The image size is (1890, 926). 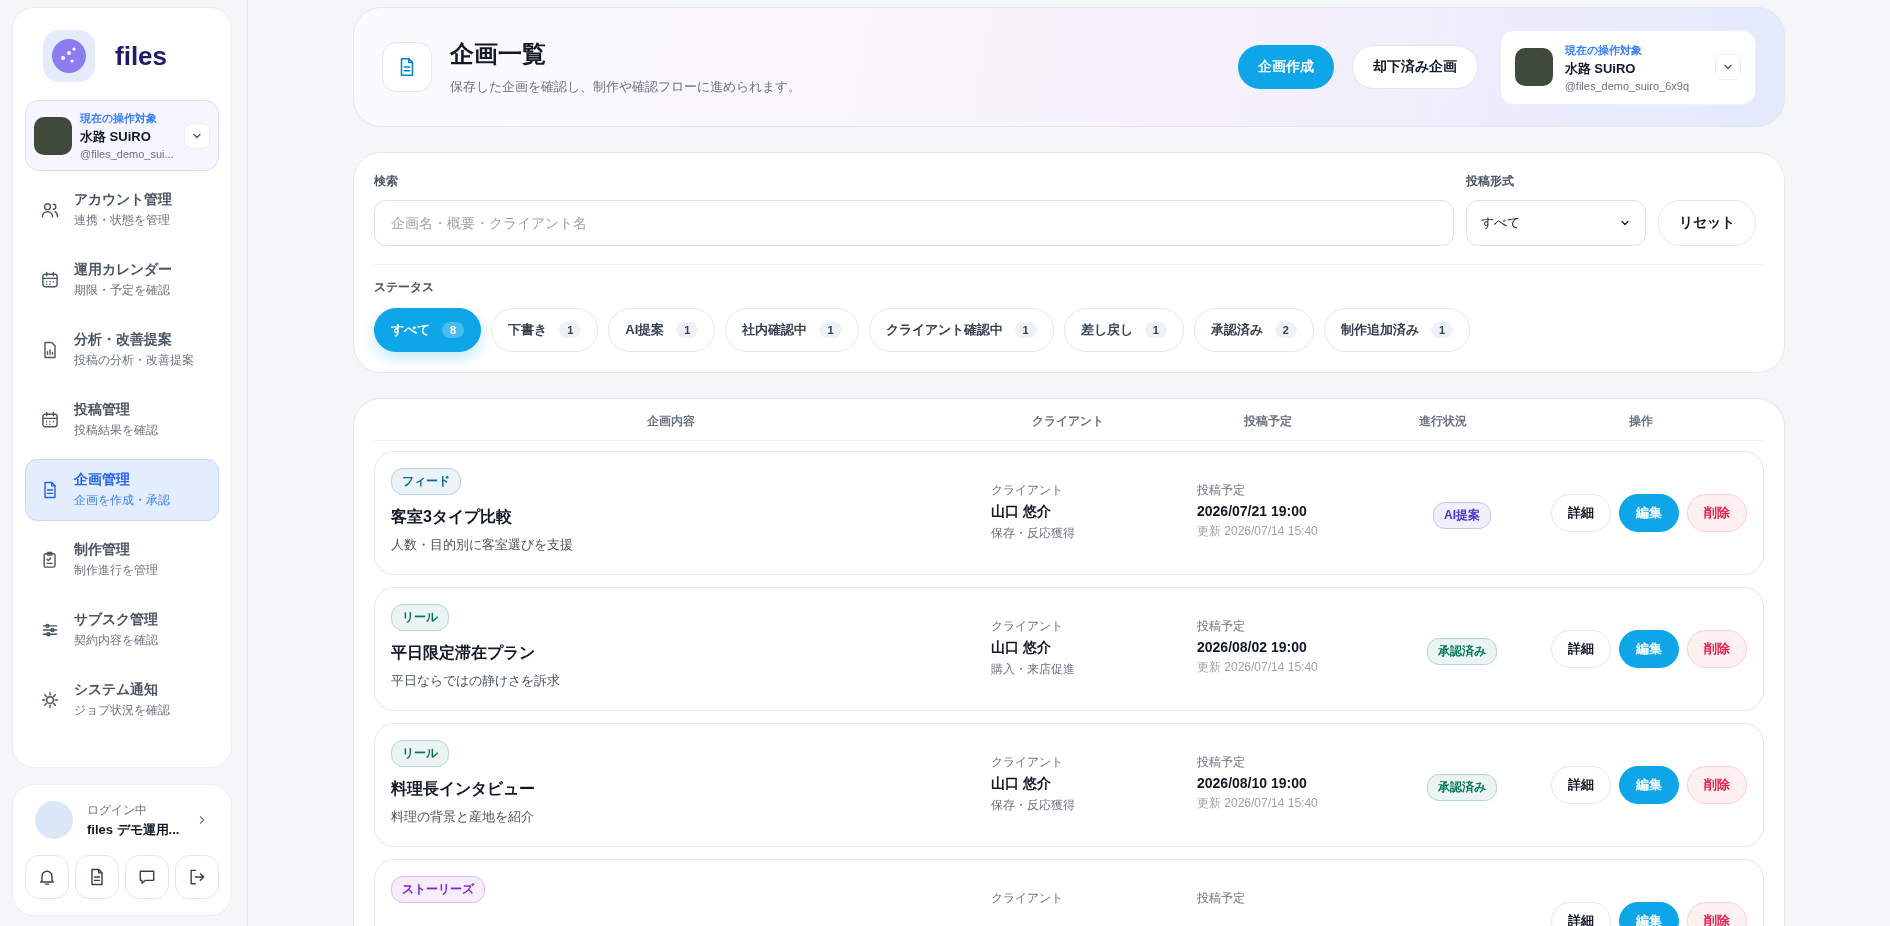 What do you see at coordinates (122, 220) in the screenshot?
I see `sidebar-item-subtitle: 連携・状態を管理` at bounding box center [122, 220].